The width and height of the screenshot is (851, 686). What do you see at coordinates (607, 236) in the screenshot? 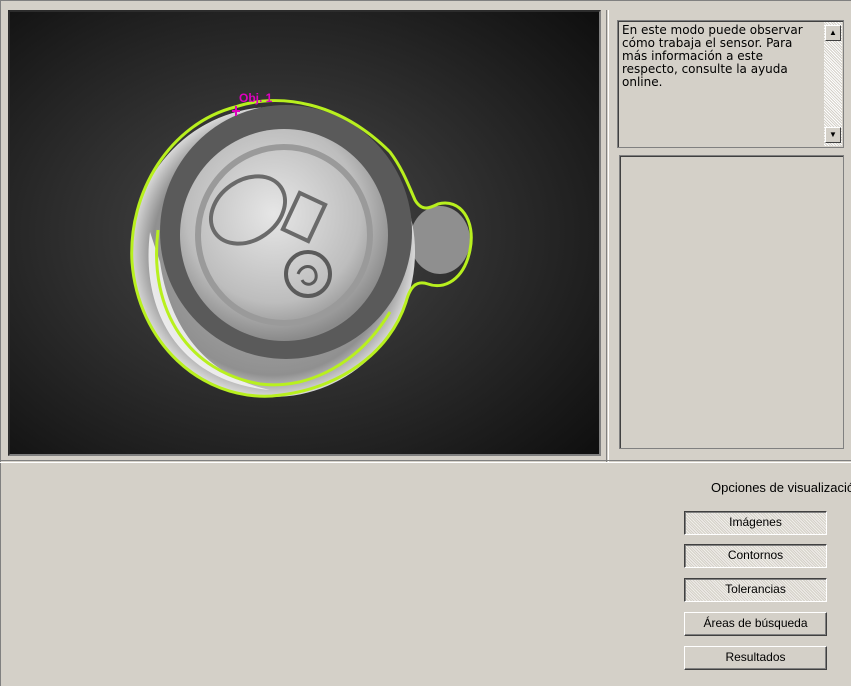
I see `vertical-divider` at bounding box center [607, 236].